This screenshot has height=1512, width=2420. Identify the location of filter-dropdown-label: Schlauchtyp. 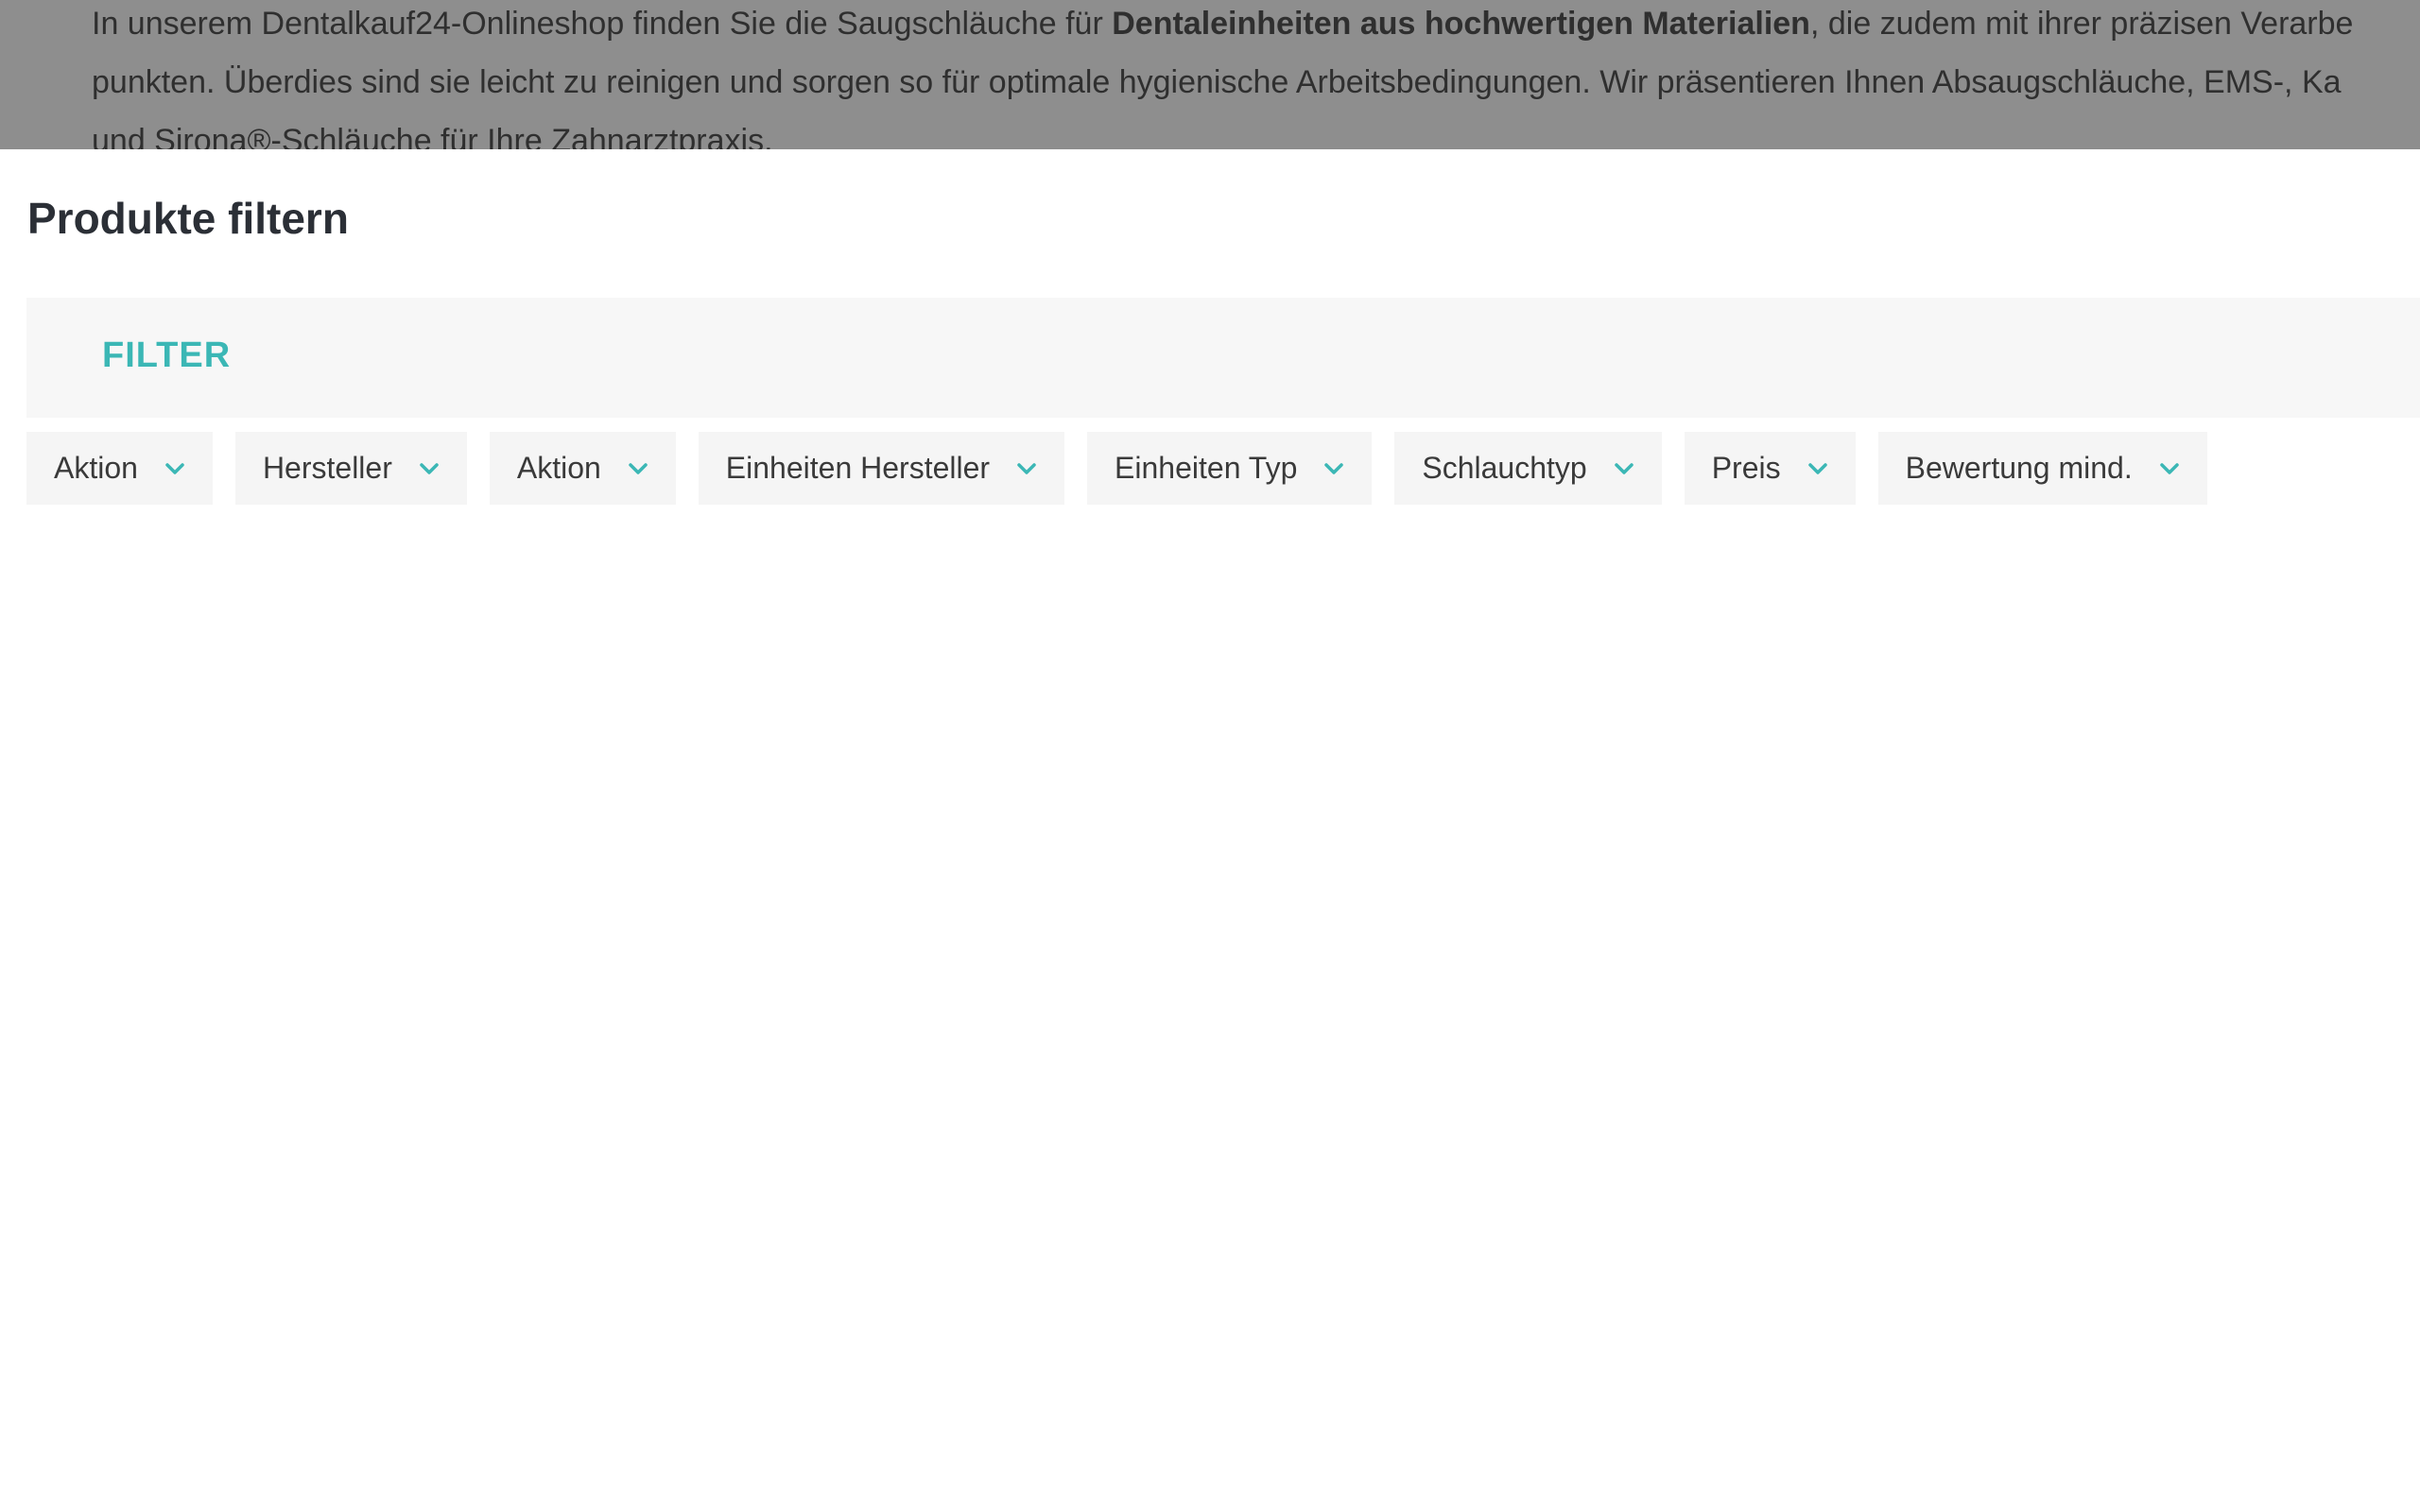
(1504, 468).